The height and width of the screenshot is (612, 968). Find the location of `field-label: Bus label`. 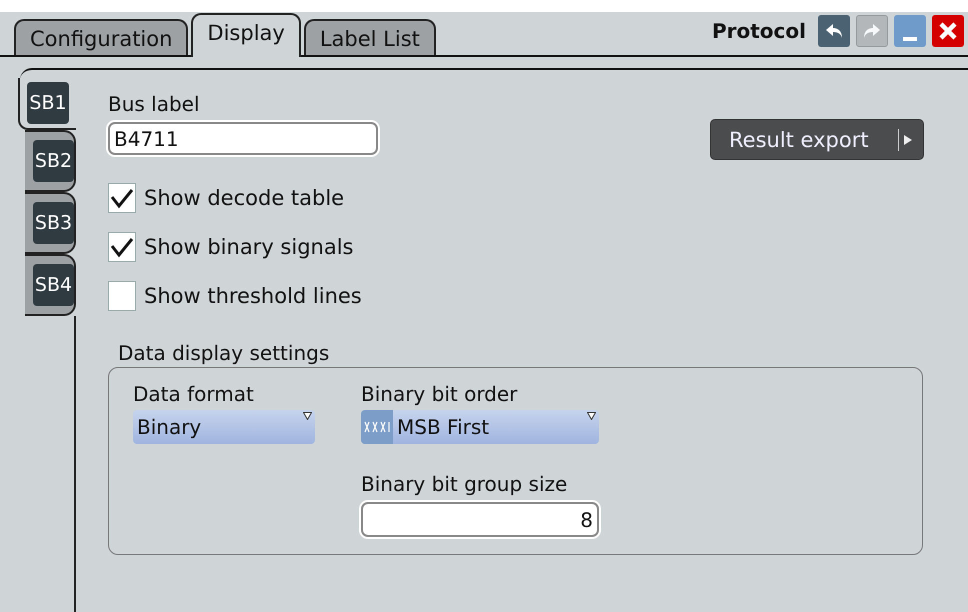

field-label: Bus label is located at coordinates (154, 104).